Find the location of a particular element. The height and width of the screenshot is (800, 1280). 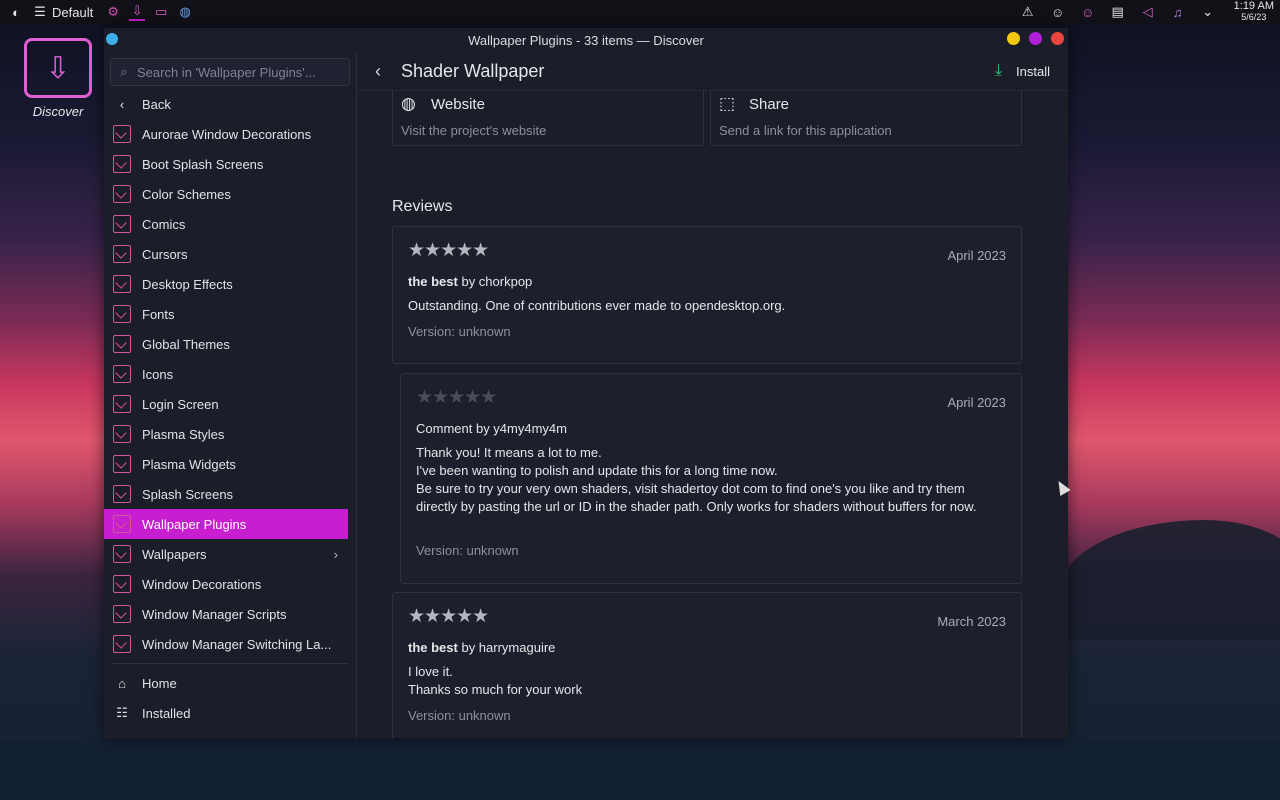

review-summary: the best is located at coordinates (433, 281).